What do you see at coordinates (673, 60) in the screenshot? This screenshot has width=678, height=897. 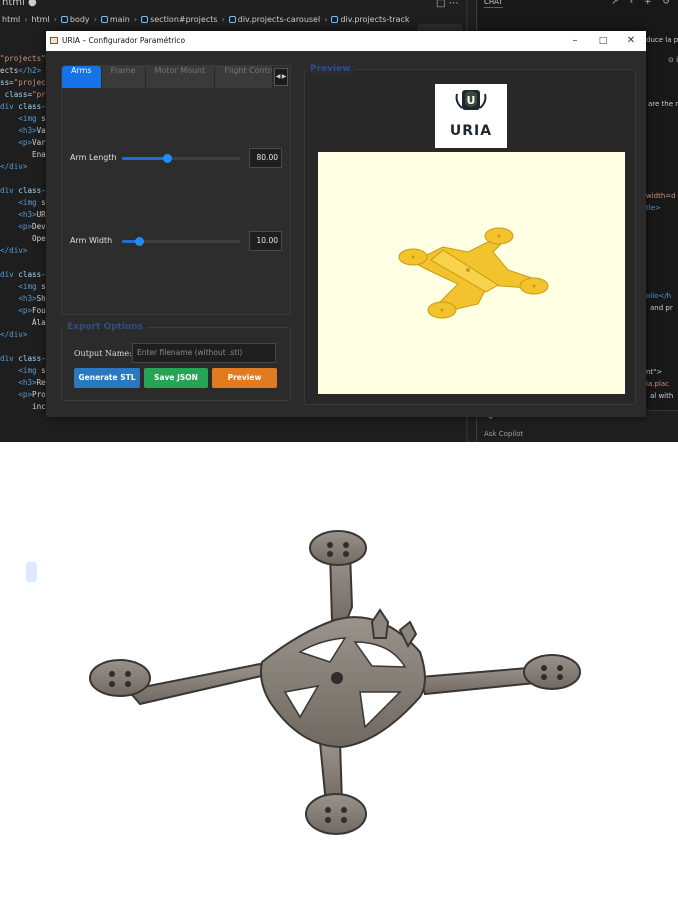 I see `chat-text-fragment: ⊙ i` at bounding box center [673, 60].